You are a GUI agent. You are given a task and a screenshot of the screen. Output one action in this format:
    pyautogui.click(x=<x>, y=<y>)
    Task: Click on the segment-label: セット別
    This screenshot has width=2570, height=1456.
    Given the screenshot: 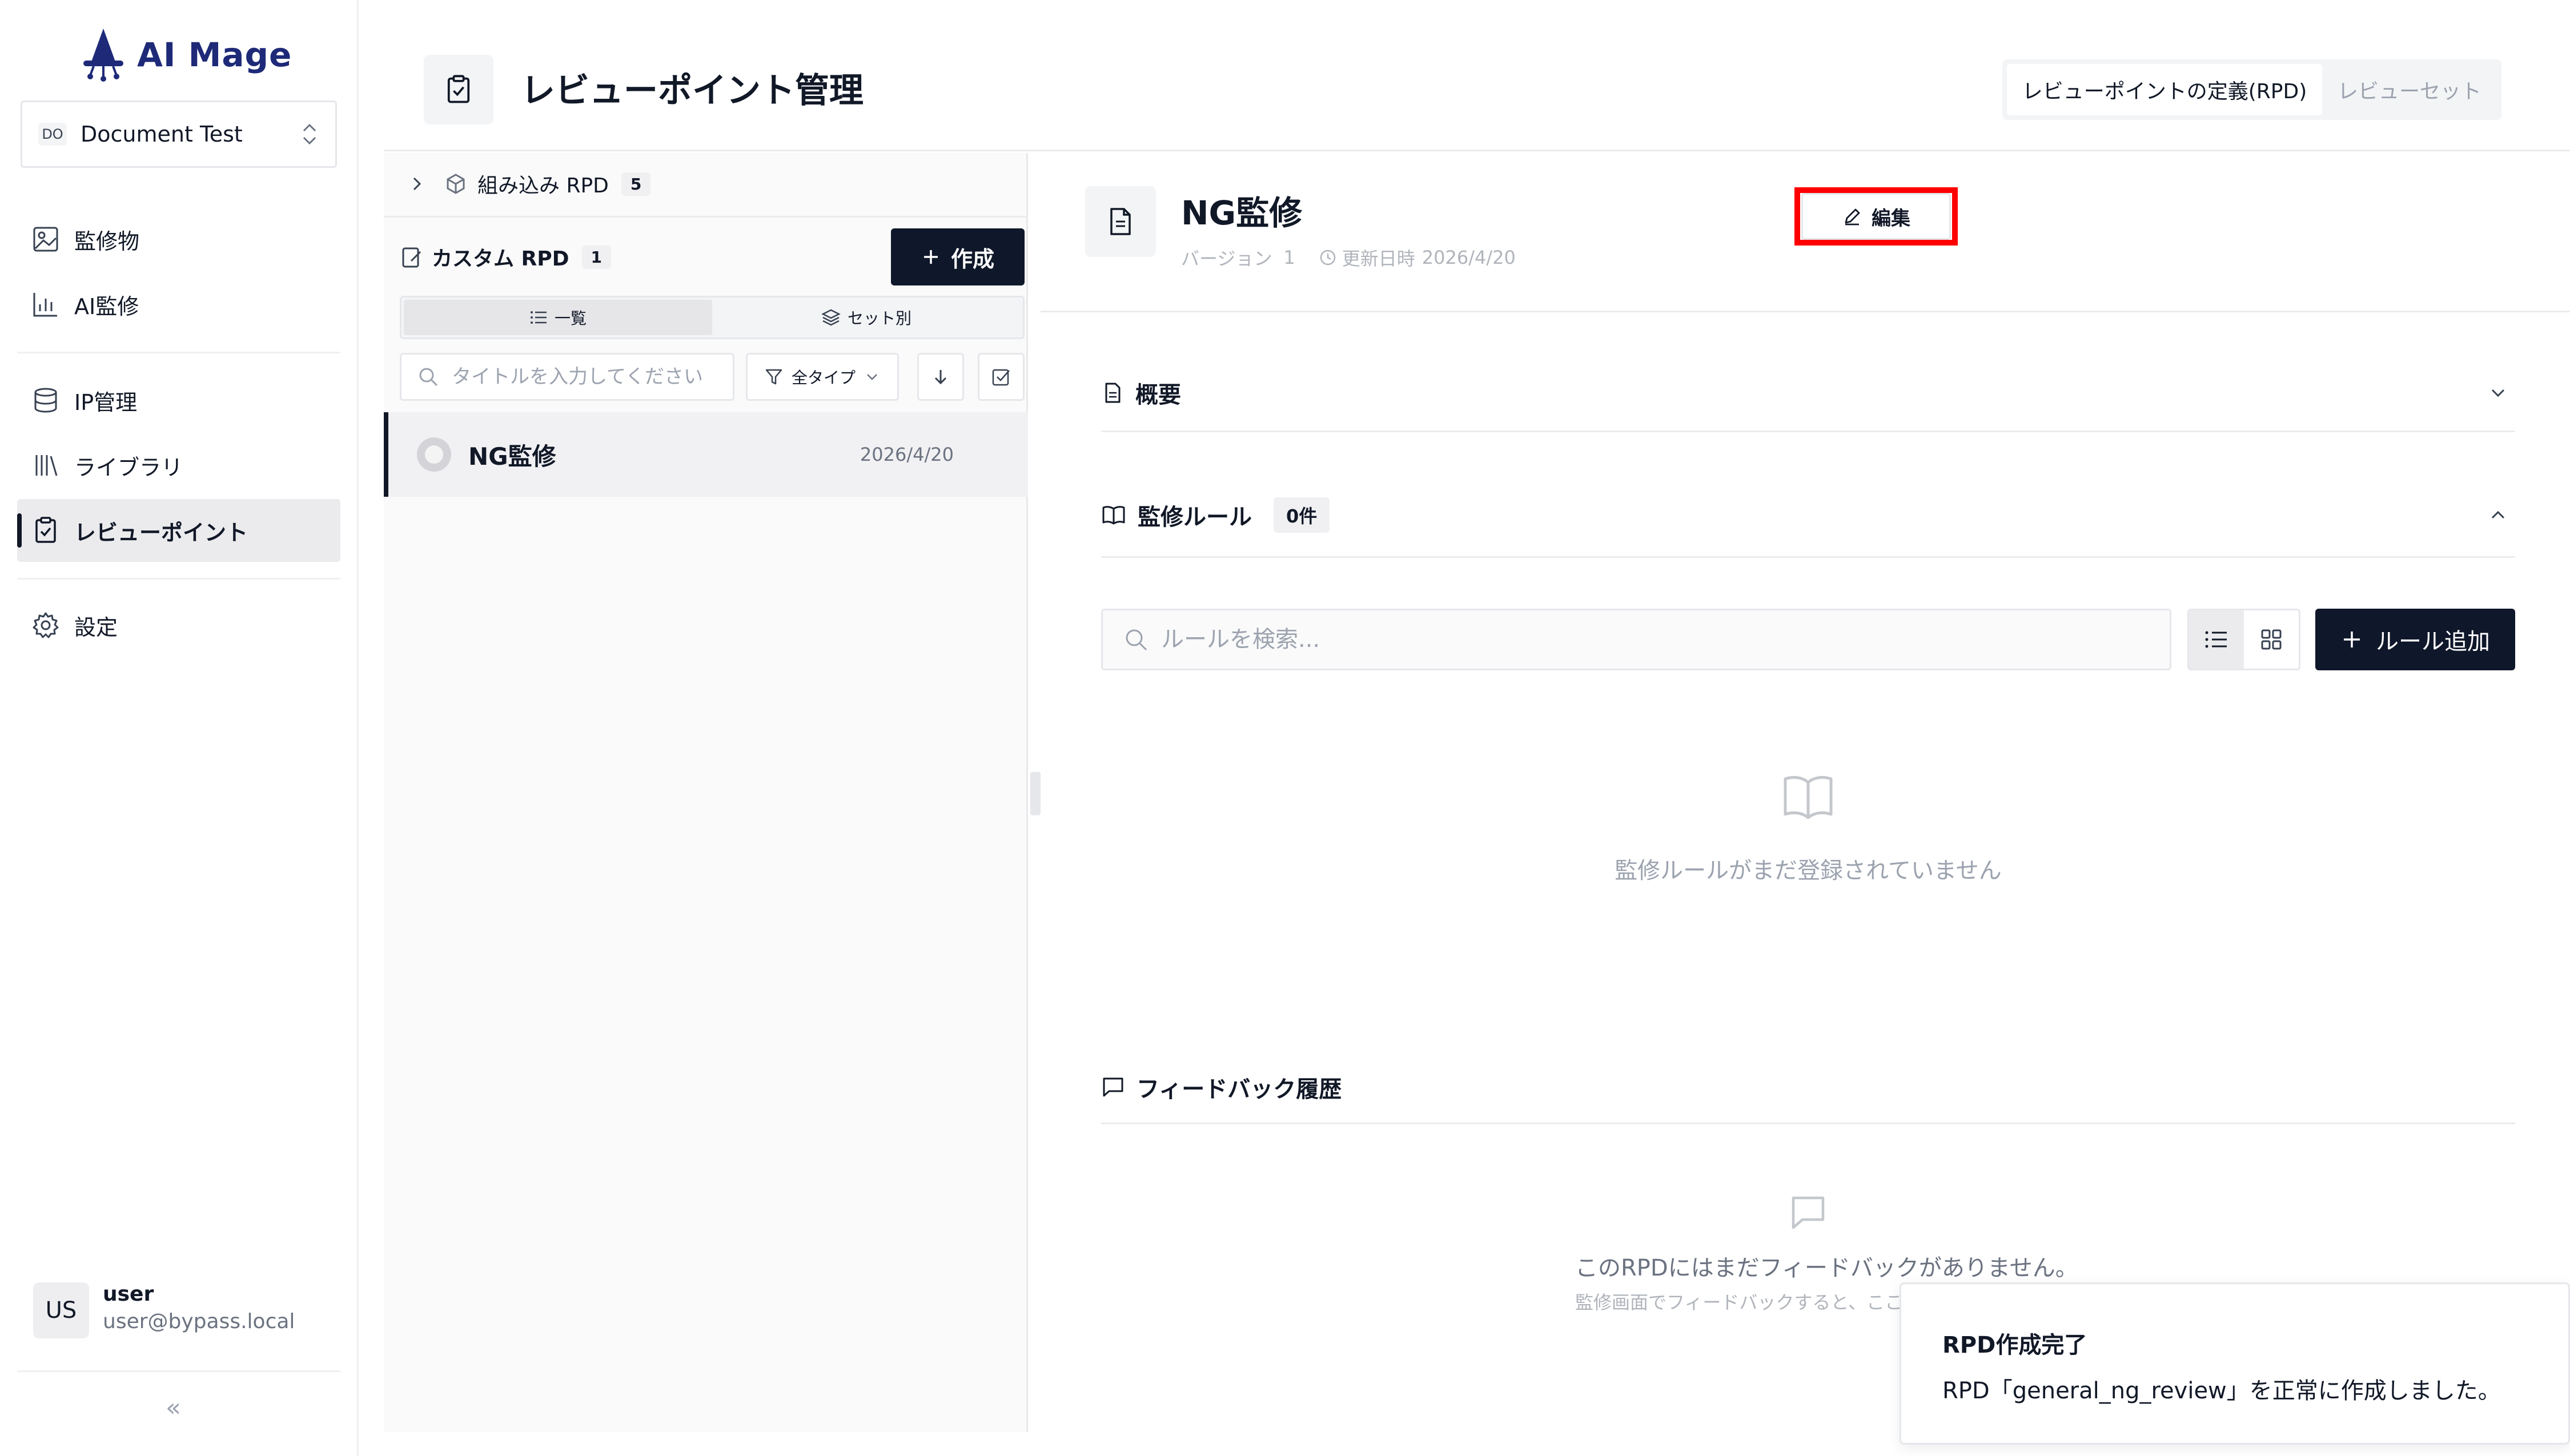 What is the action you would take?
    pyautogui.click(x=879, y=318)
    